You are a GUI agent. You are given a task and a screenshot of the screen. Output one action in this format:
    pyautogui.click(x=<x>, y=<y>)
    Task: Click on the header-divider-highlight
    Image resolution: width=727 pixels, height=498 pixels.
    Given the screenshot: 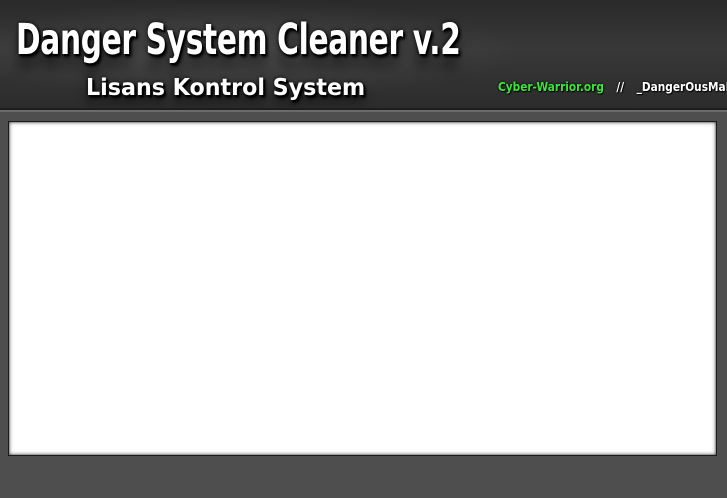 What is the action you would take?
    pyautogui.click(x=363, y=111)
    